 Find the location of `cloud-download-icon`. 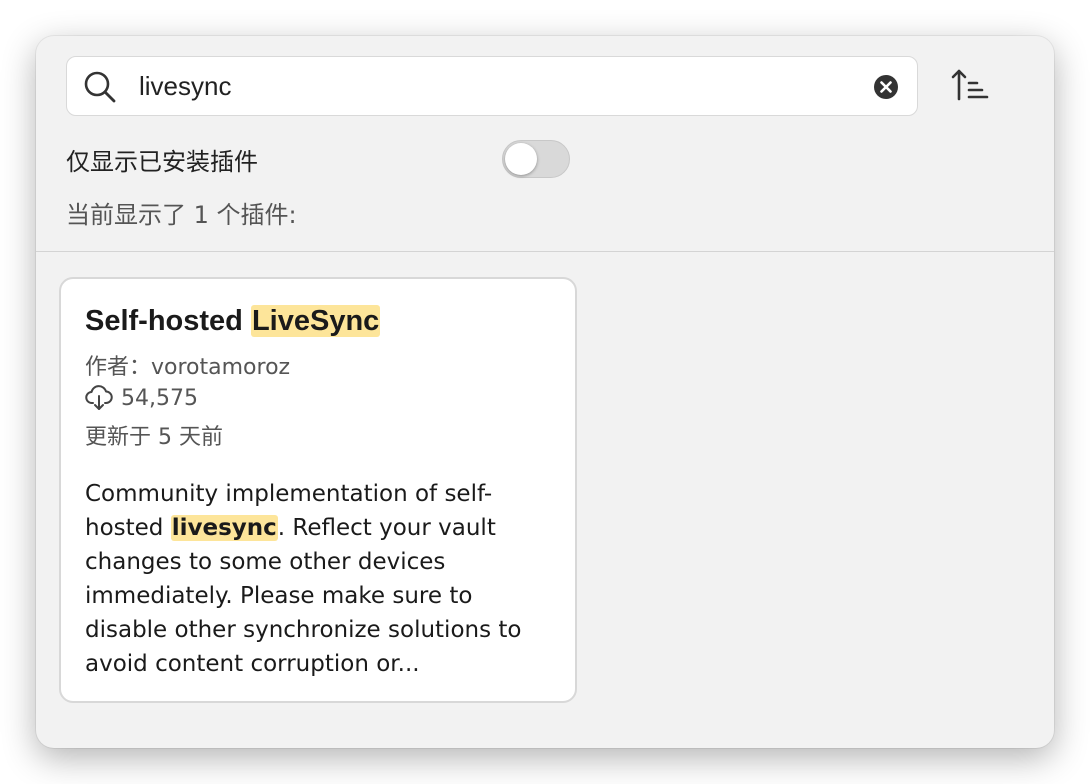

cloud-download-icon is located at coordinates (99, 397).